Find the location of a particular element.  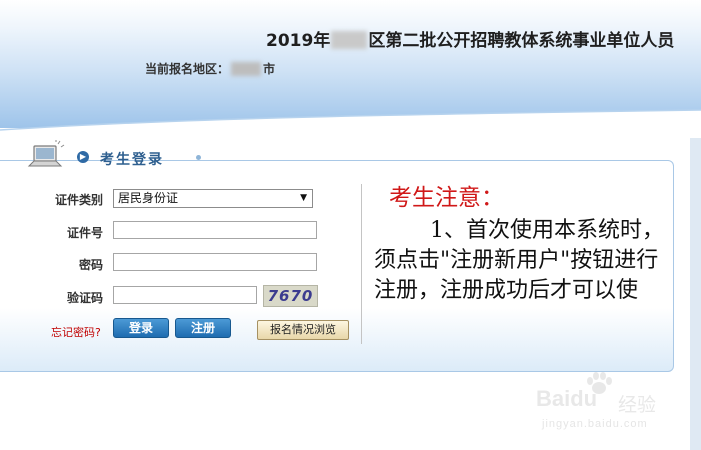

arrow-right-icon: ▶ is located at coordinates (83, 157).